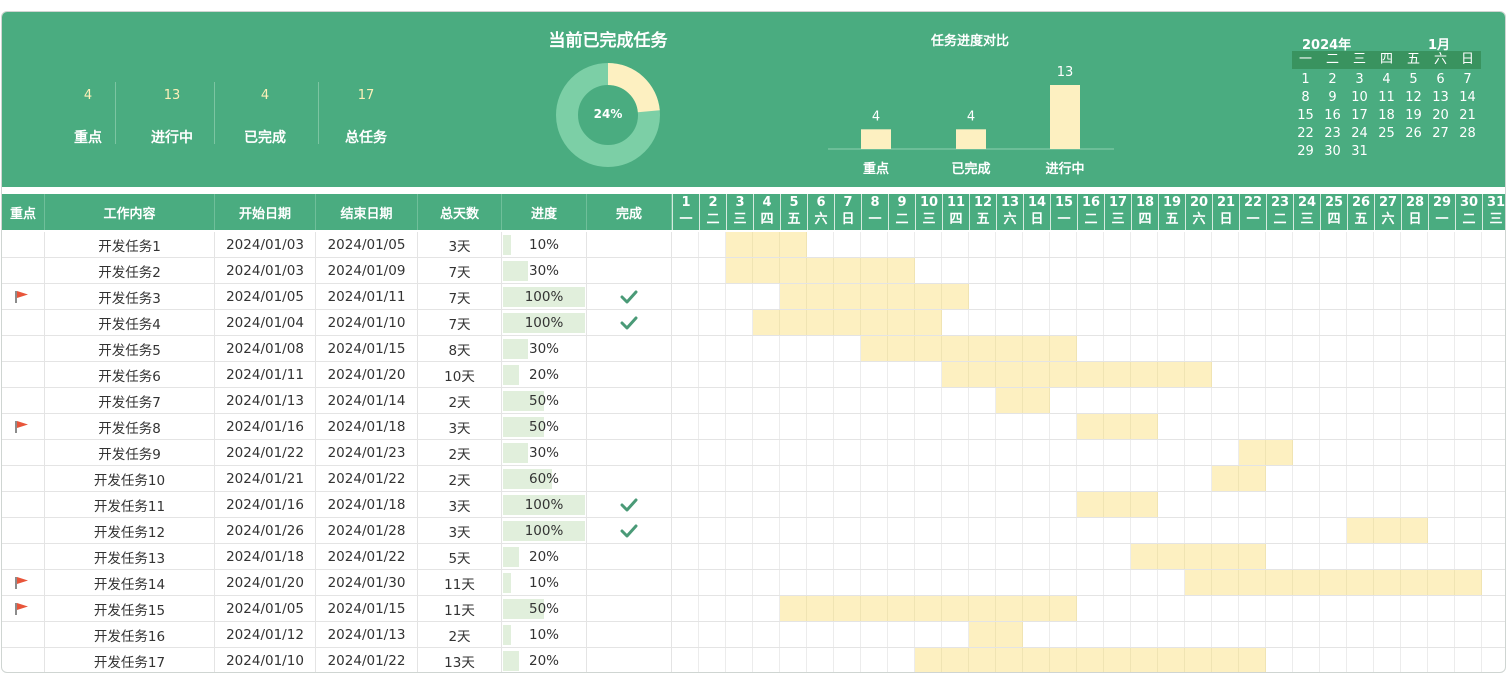  I want to click on calendar-day: 13, so click(1440, 98).